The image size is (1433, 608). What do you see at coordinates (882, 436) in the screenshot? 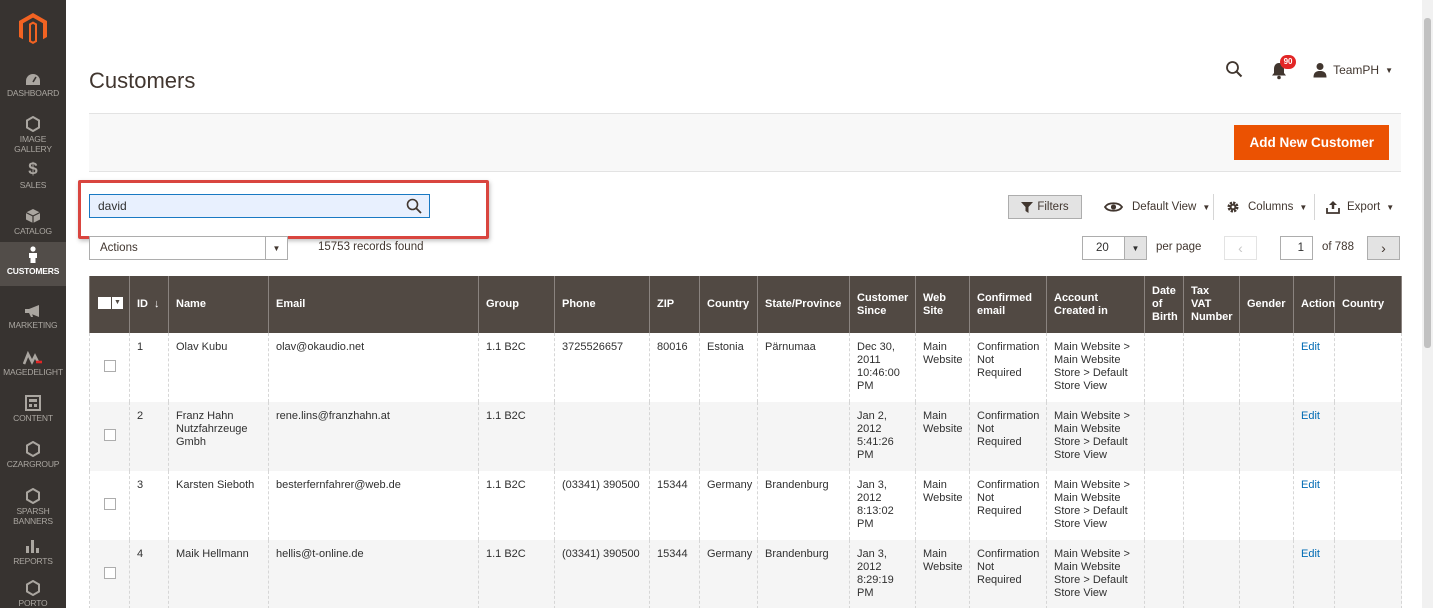
I see `cell-customer-since: Jan 2, 2012 5:41:26 PM` at bounding box center [882, 436].